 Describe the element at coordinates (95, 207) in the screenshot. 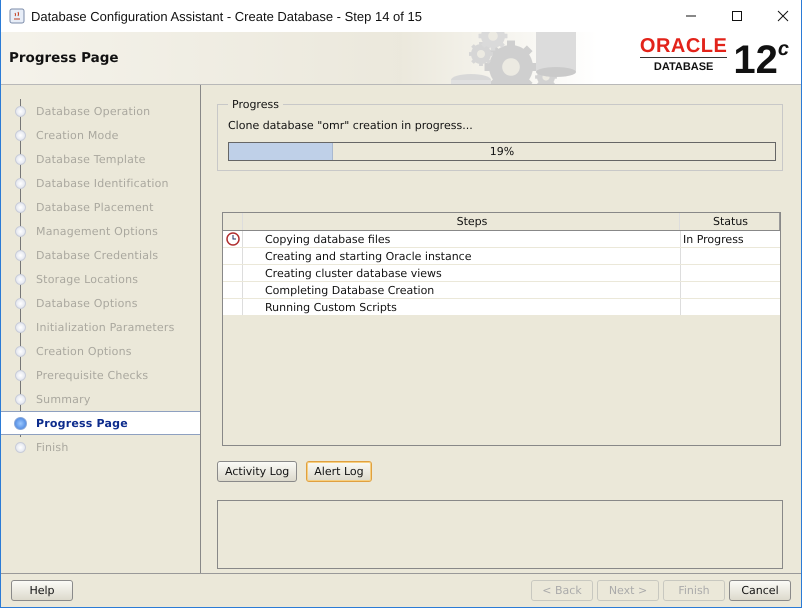

I see `sidebar-item: Database Placement` at that location.